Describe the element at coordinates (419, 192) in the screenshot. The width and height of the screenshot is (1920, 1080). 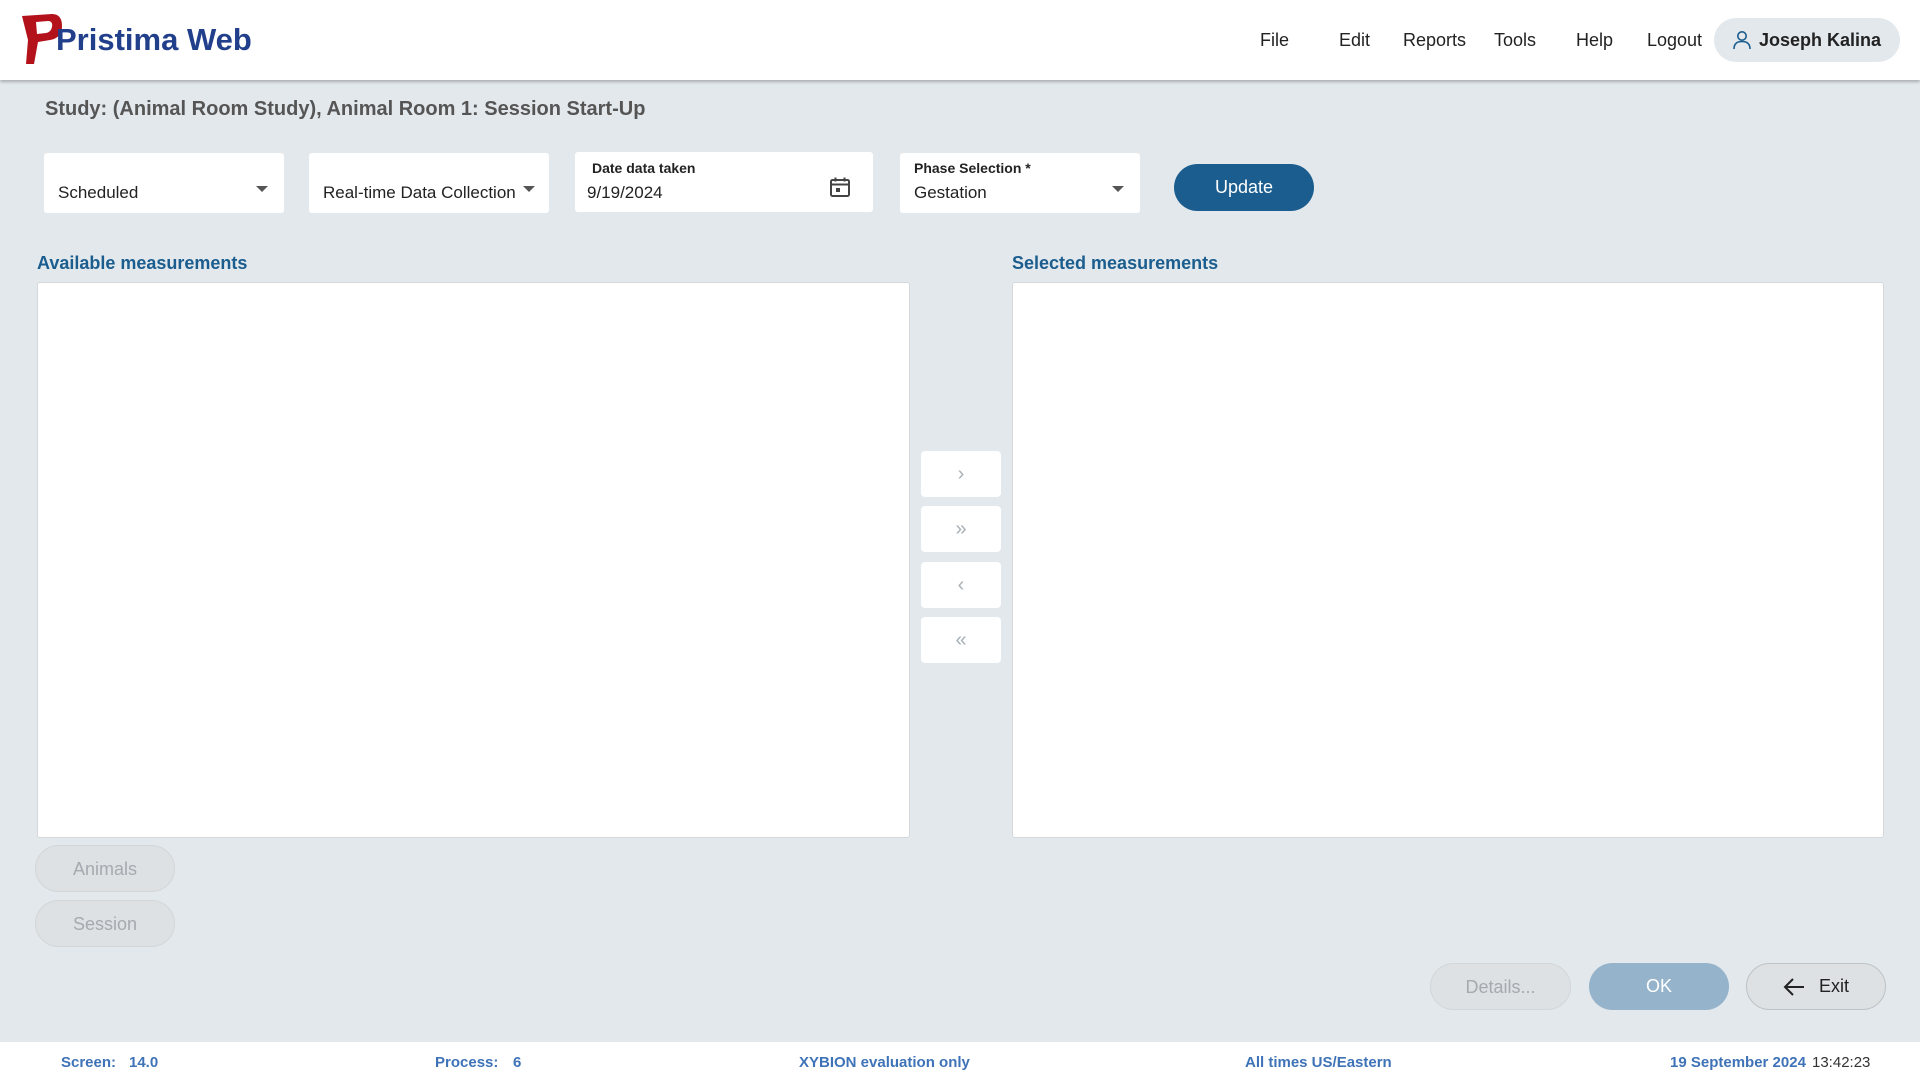
I see `collection-value: Real-time Data Collection` at that location.